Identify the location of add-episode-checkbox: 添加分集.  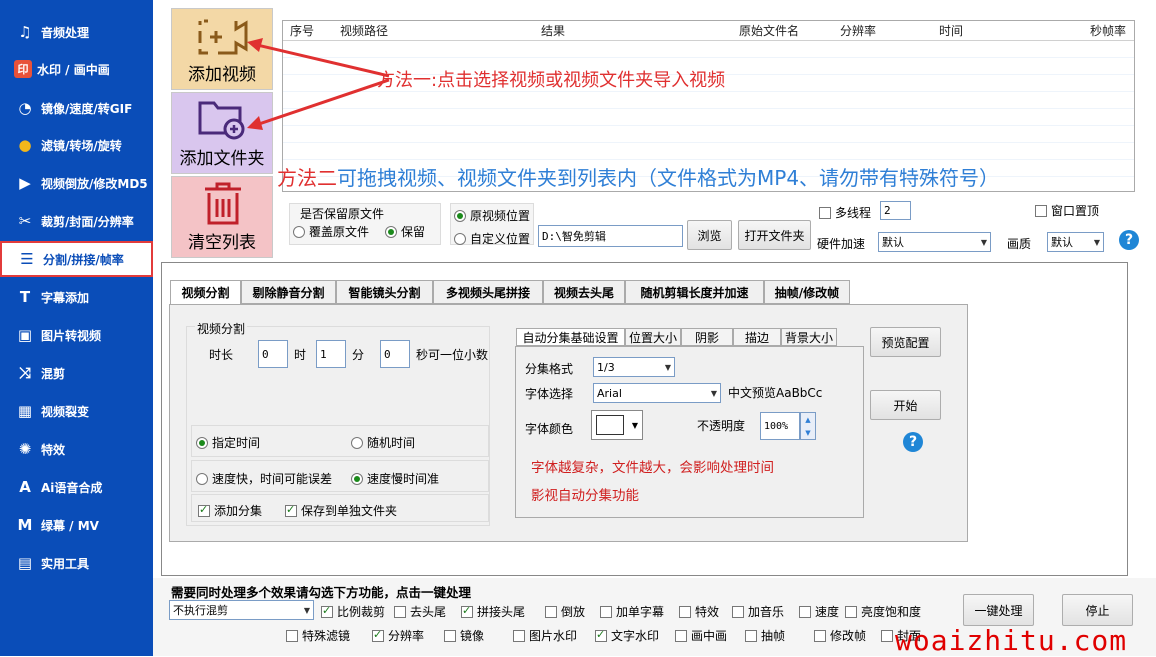
(230, 510).